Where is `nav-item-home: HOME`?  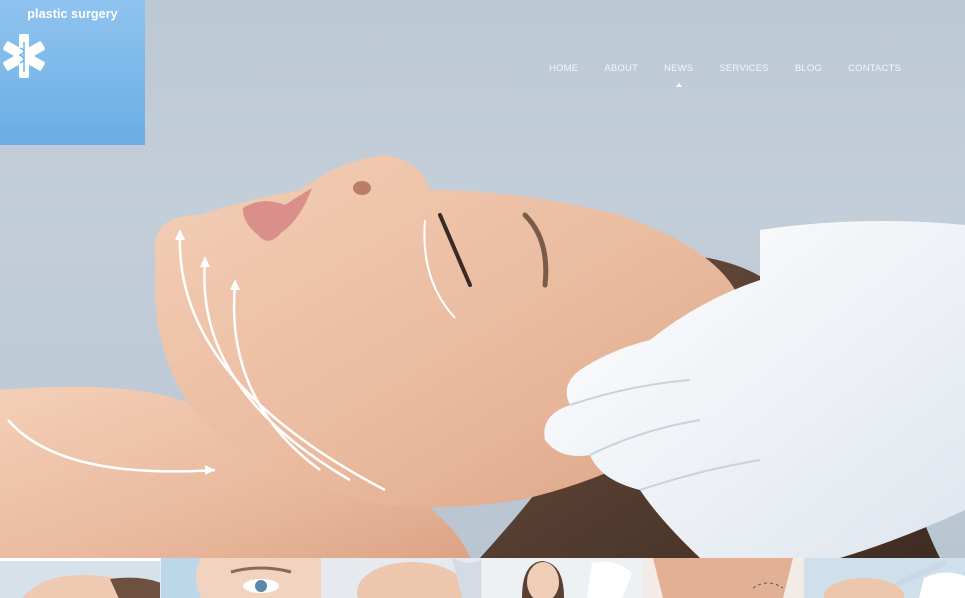
nav-item-home: HOME is located at coordinates (563, 68).